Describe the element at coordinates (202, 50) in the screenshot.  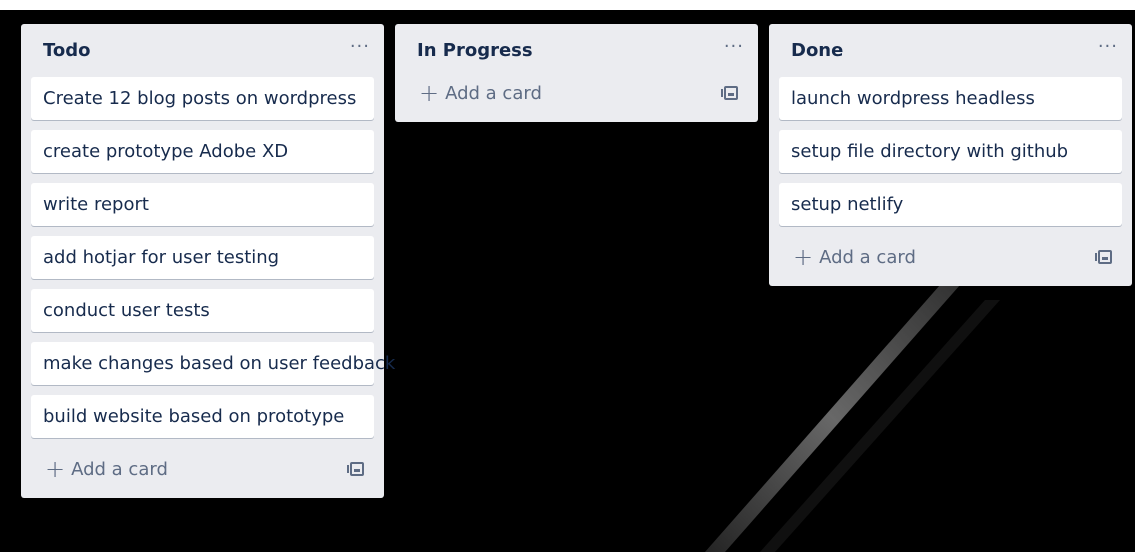
I see `list-header: Todo ···` at that location.